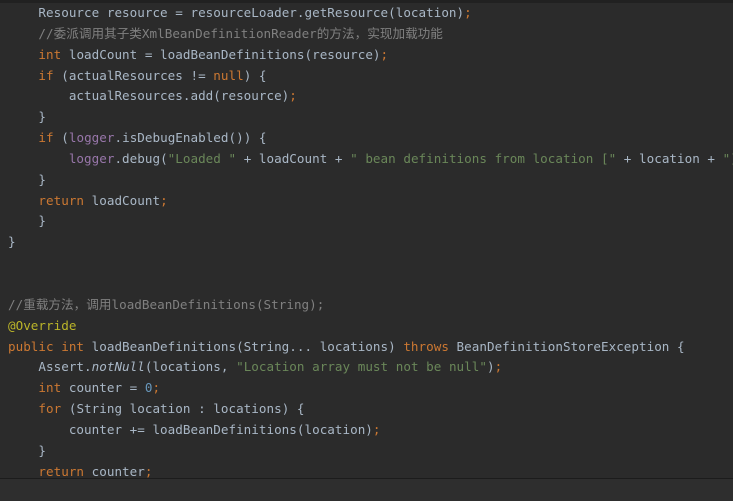 The height and width of the screenshot is (501, 733). I want to click on code-line: for (String location : locations) {, so click(366, 409).